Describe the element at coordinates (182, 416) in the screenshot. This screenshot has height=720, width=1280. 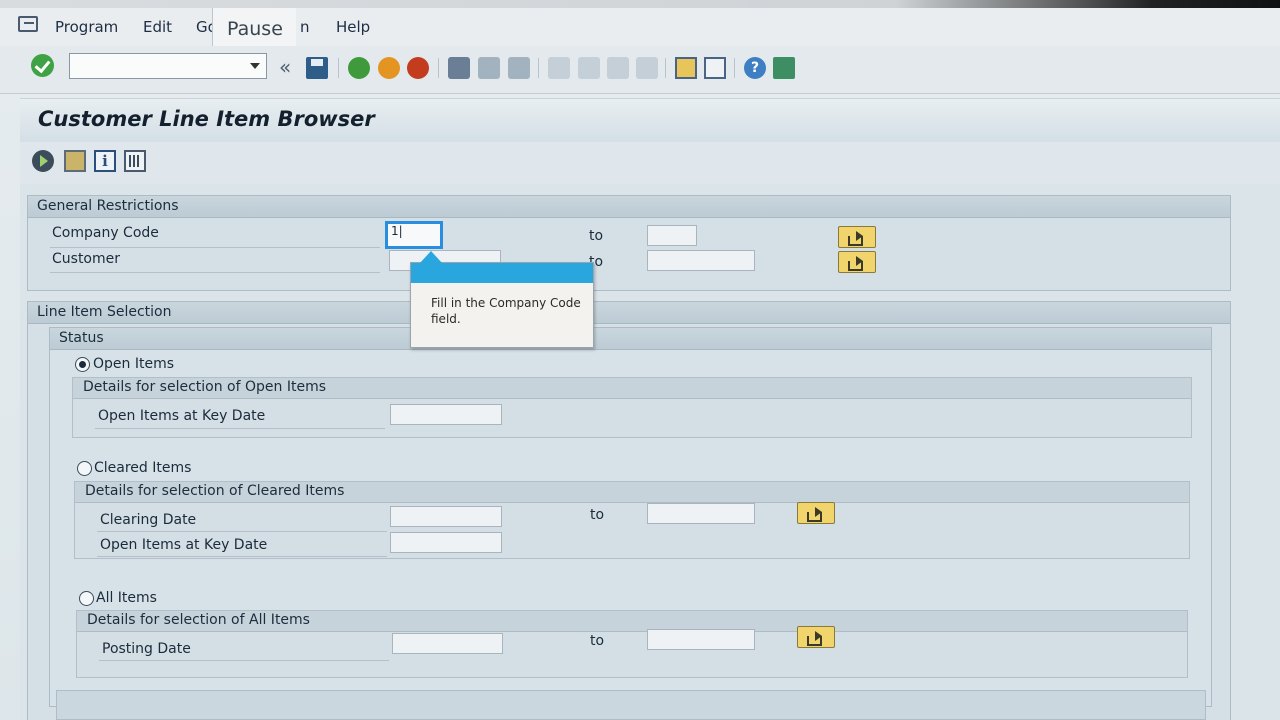
I see `open-items-key-date-label: Open Items at Key Date` at that location.